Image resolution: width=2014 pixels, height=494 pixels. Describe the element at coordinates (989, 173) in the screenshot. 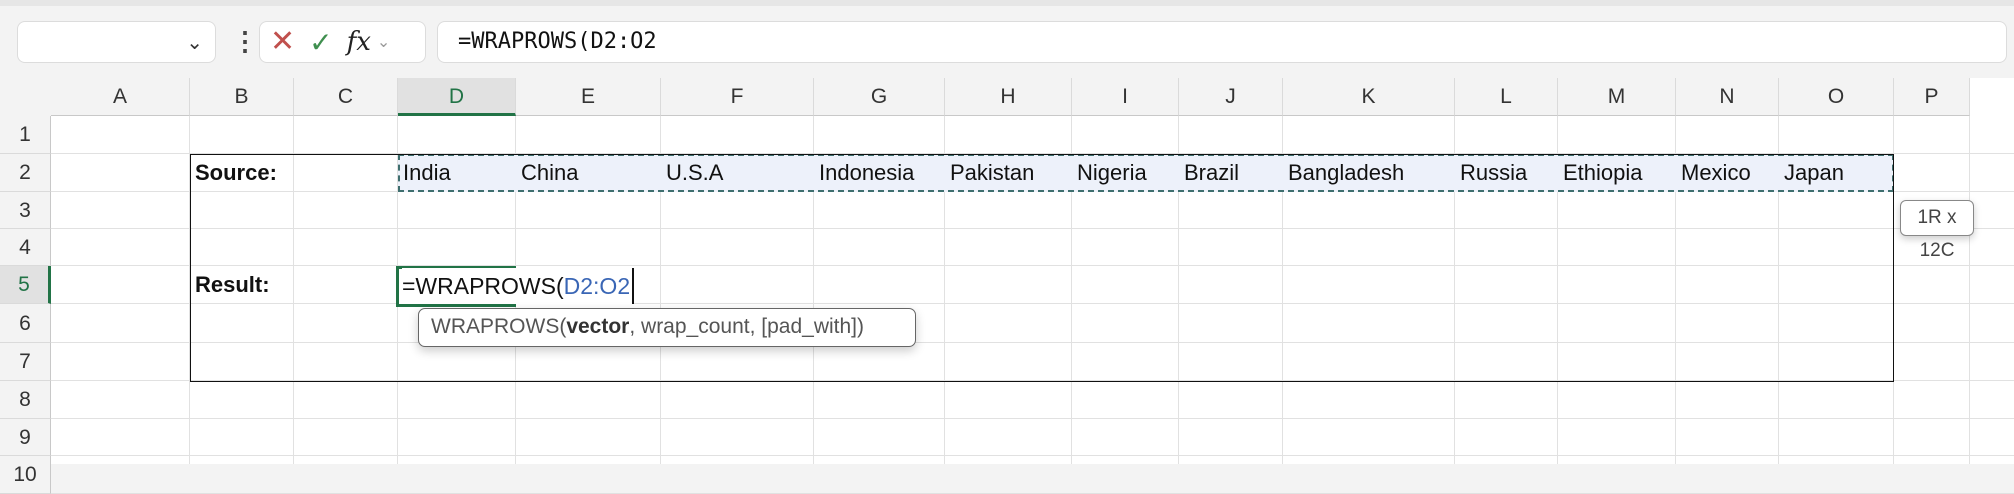

I see `cell-H2: Pakistan` at that location.